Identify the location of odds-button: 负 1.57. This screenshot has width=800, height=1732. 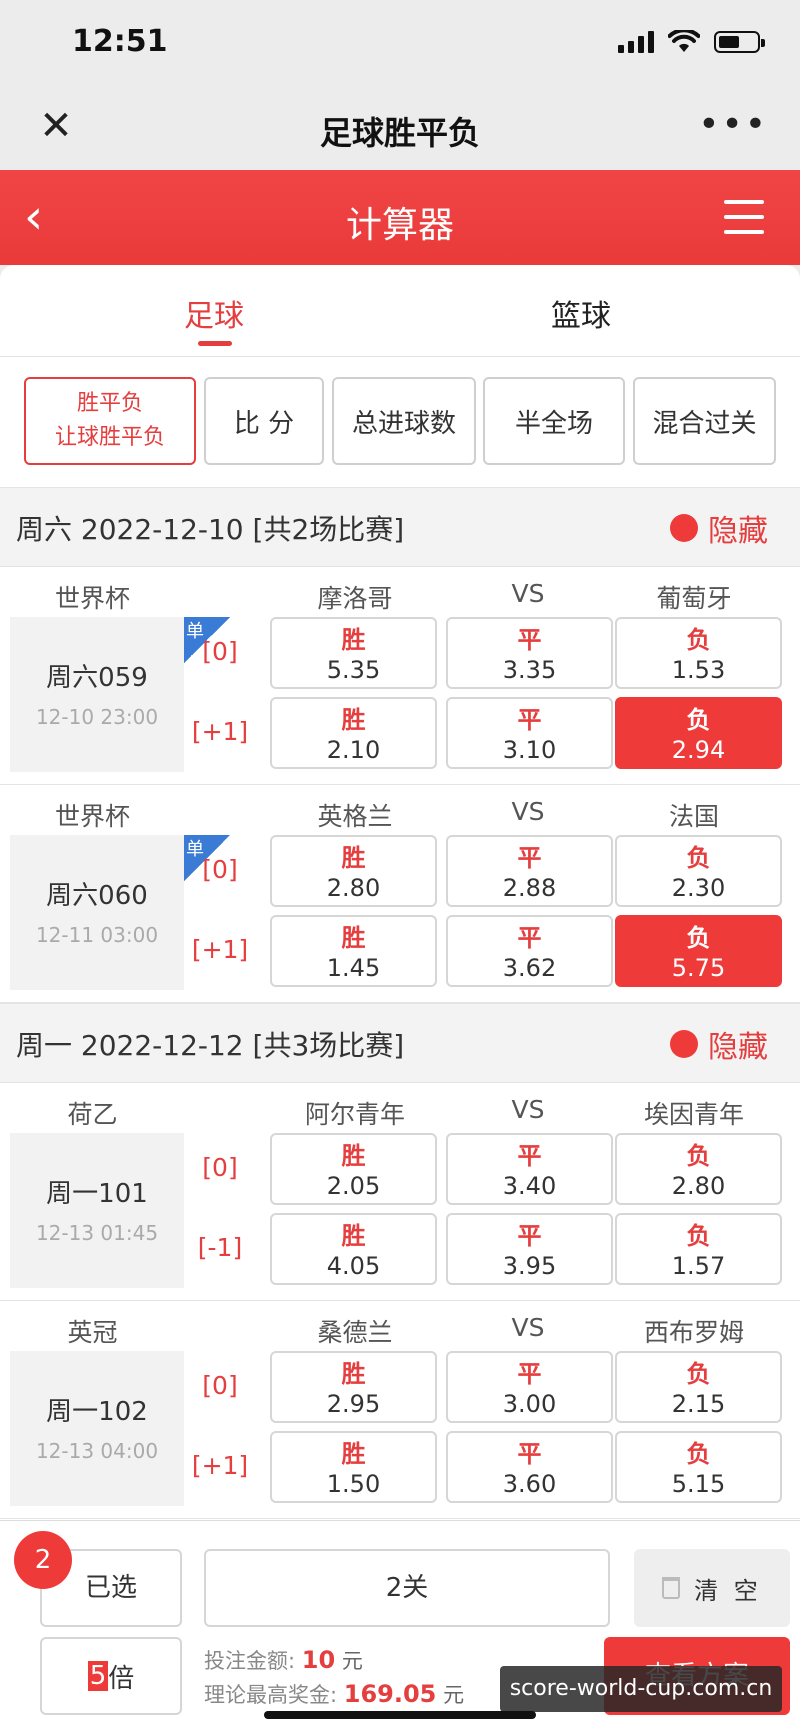
(698, 1249).